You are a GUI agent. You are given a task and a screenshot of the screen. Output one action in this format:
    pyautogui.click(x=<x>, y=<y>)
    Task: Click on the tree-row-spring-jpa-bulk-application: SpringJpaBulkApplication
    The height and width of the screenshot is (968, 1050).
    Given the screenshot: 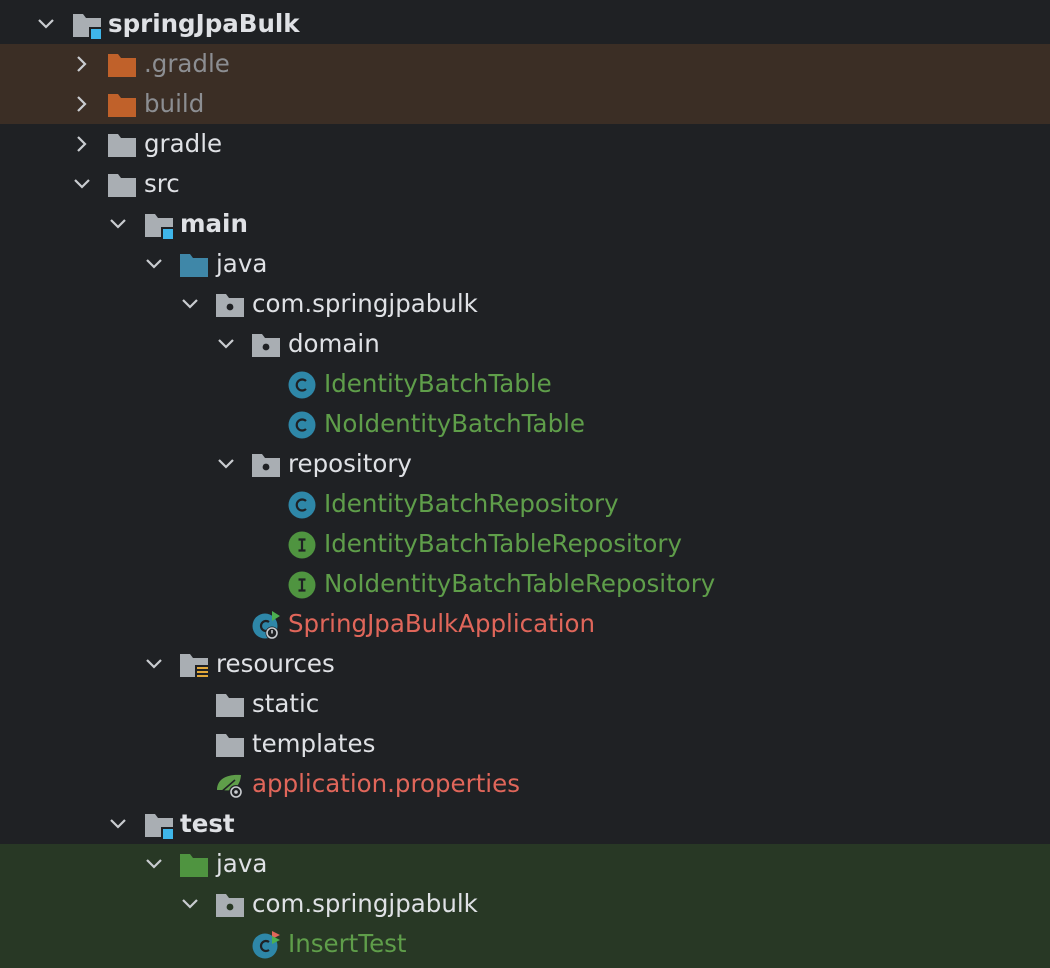 What is the action you would take?
    pyautogui.click(x=525, y=624)
    